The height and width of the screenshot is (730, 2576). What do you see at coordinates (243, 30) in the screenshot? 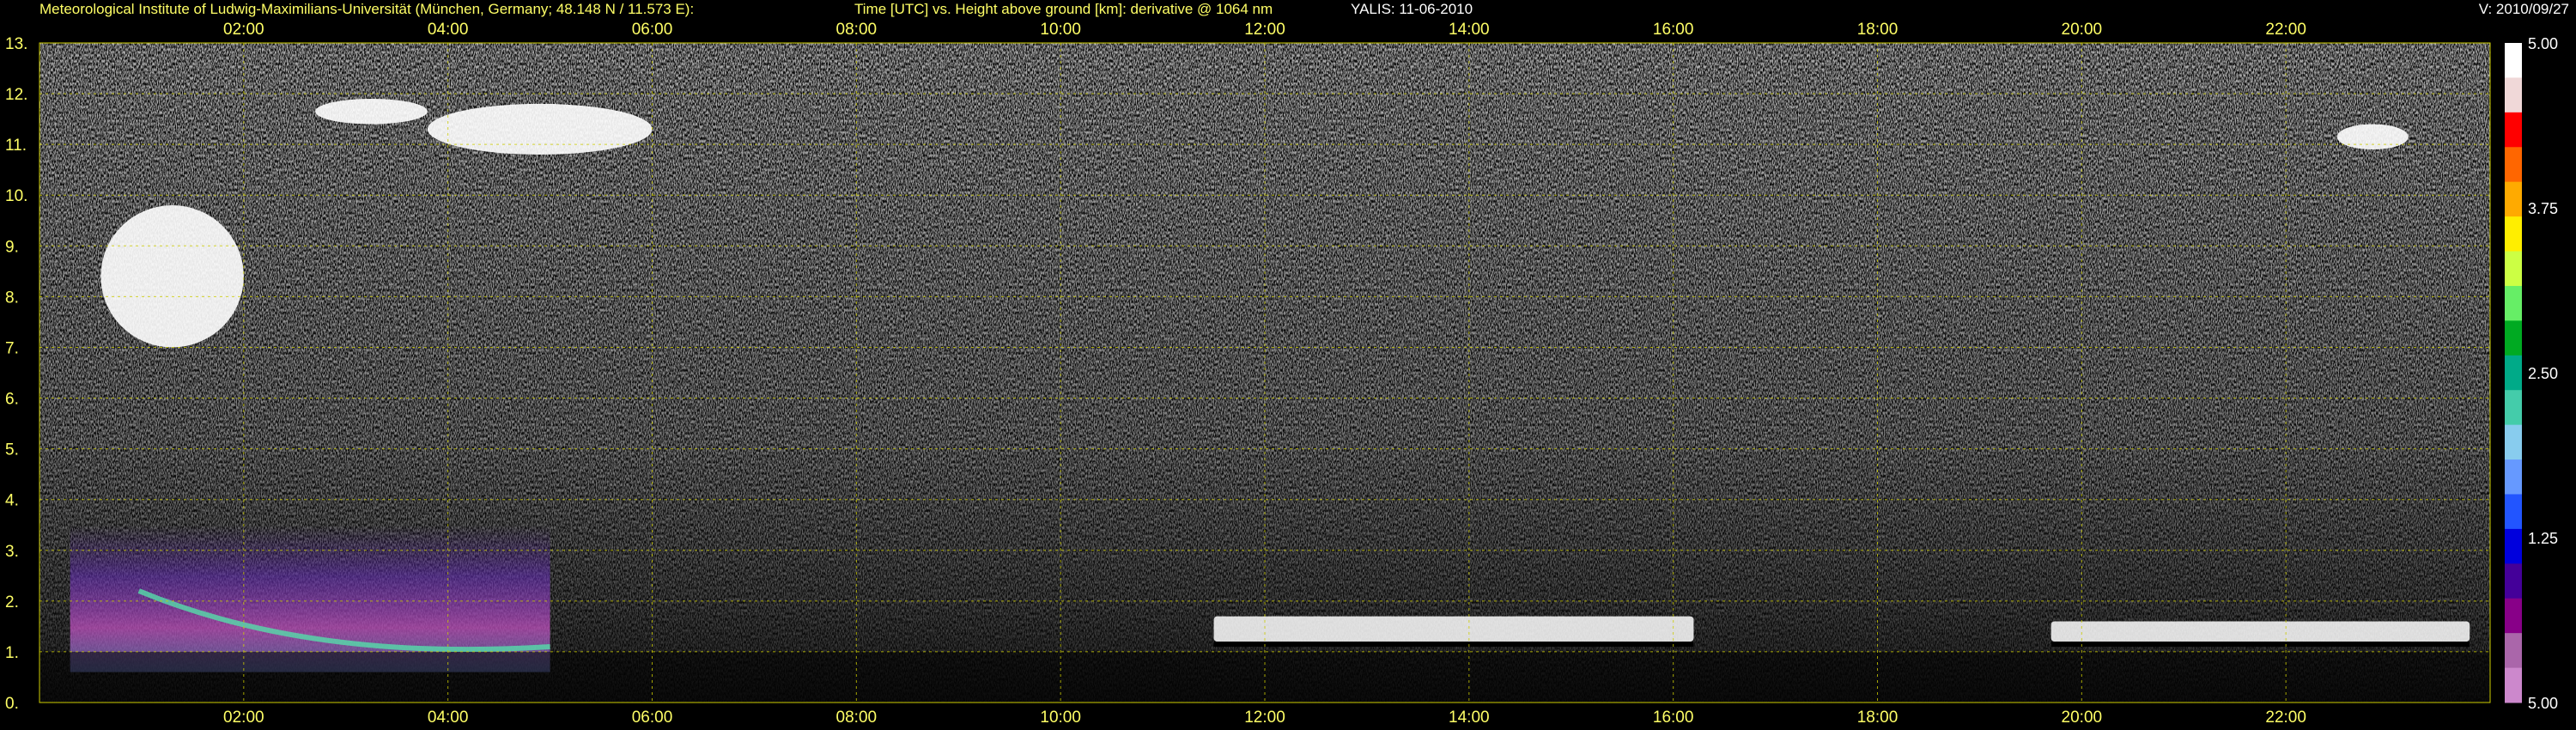
I see `x-tick-top-0: 02:00` at bounding box center [243, 30].